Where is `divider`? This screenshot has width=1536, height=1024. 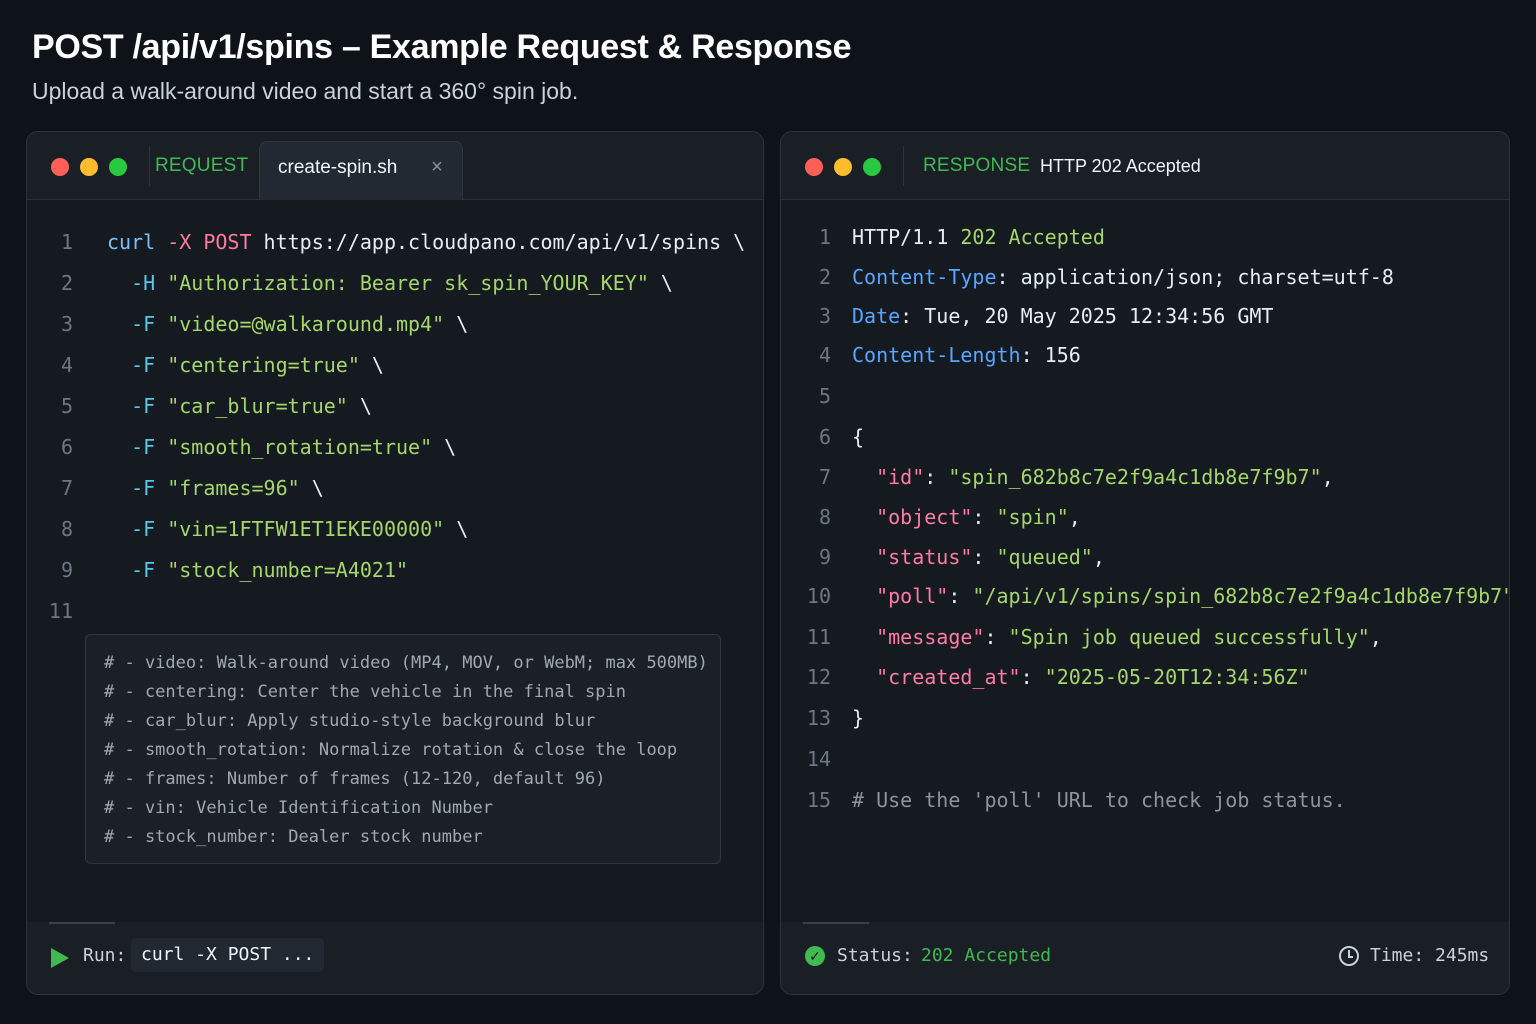 divider is located at coordinates (149, 166).